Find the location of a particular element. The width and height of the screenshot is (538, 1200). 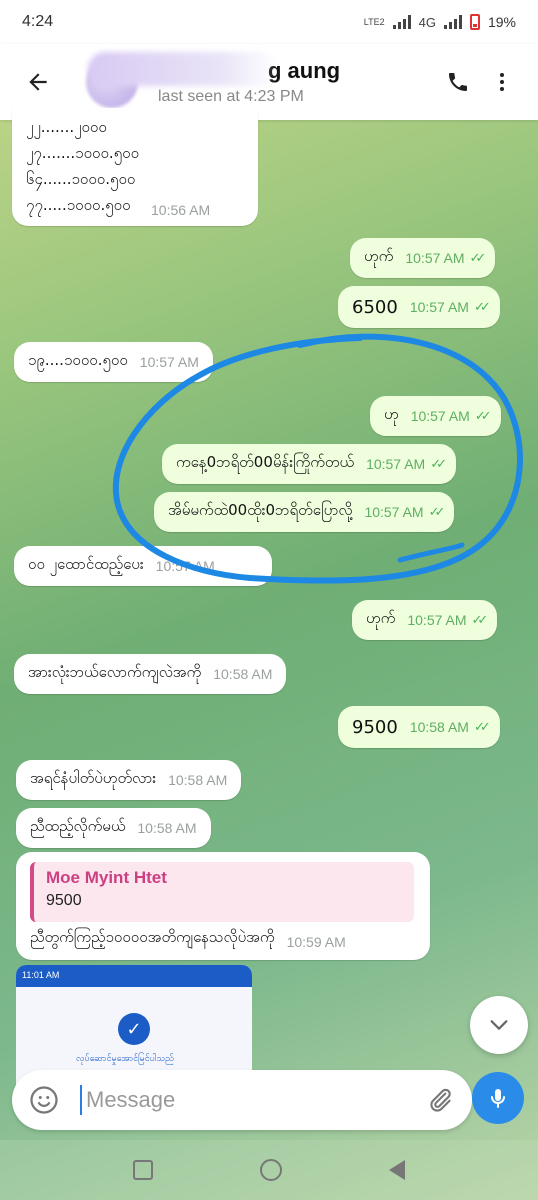

message-text: ညီတွက်ကြည့်၁၀၀၀၀အတိကျနေသလိုပဲအကို is located at coordinates (152, 937).